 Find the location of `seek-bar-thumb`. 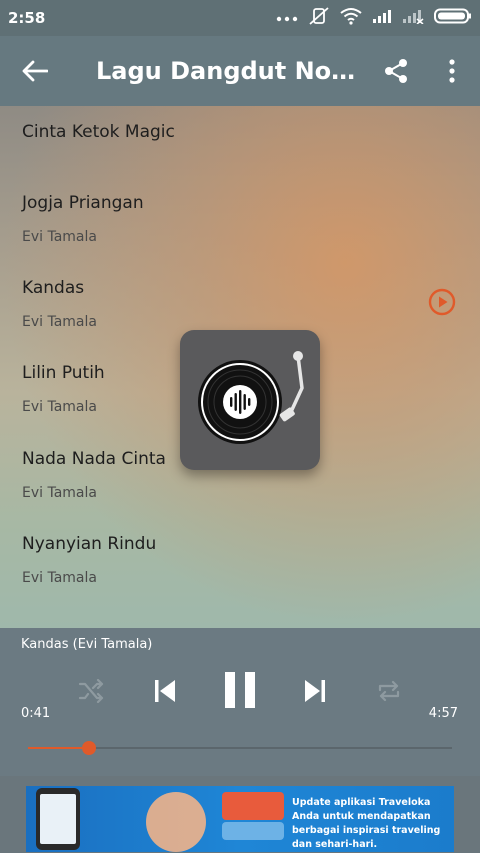

seek-bar-thumb is located at coordinates (89, 748).